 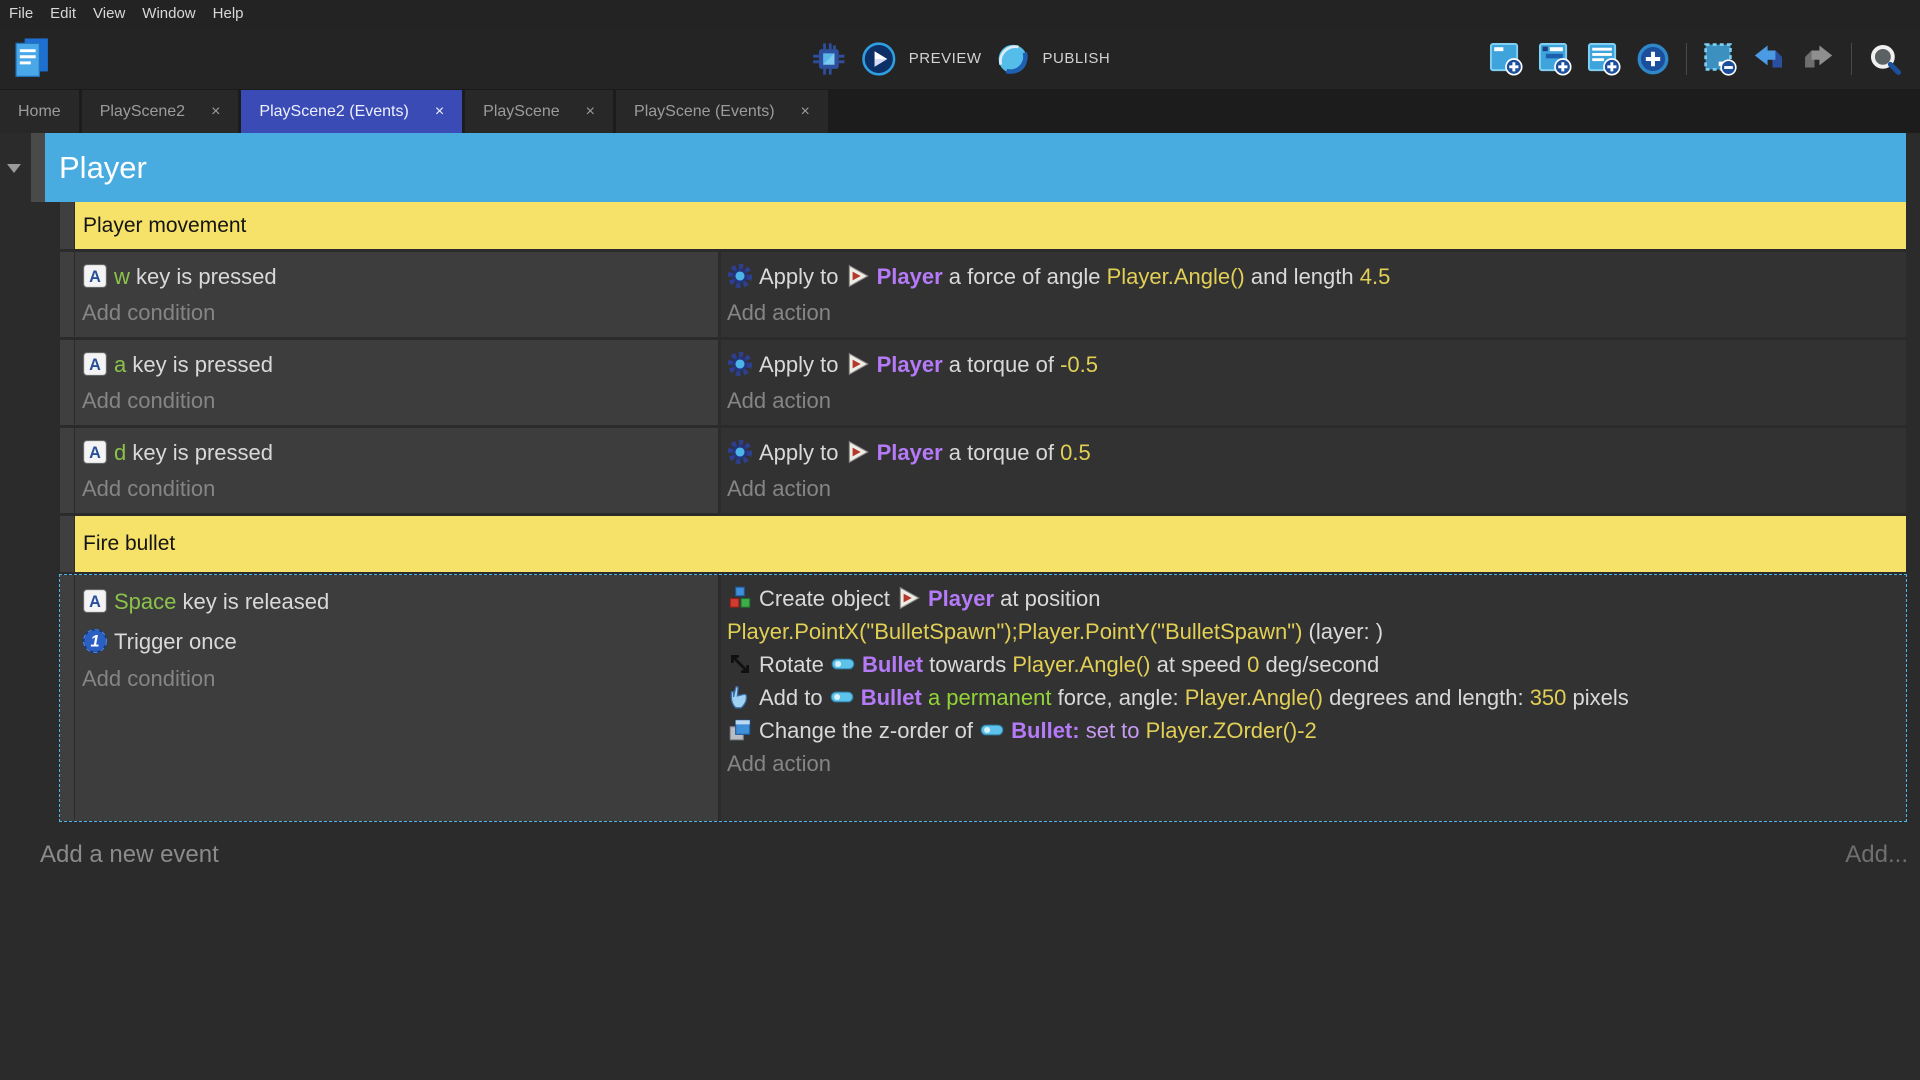 I want to click on condition-line: 1 Trigger once, so click(x=396, y=642).